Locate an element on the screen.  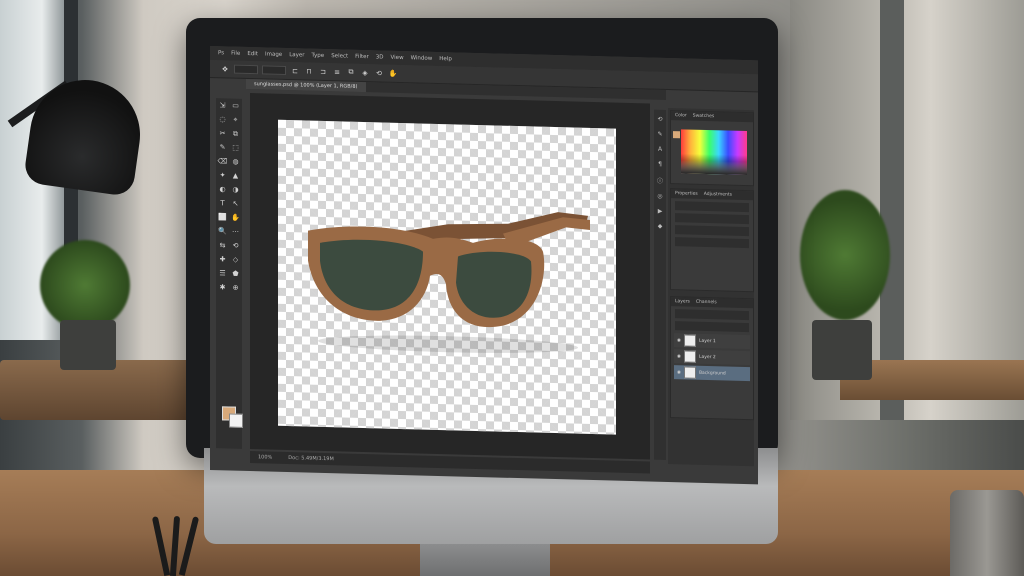
color-panel-tabs: Color Swatches is located at coordinates (712, 117).